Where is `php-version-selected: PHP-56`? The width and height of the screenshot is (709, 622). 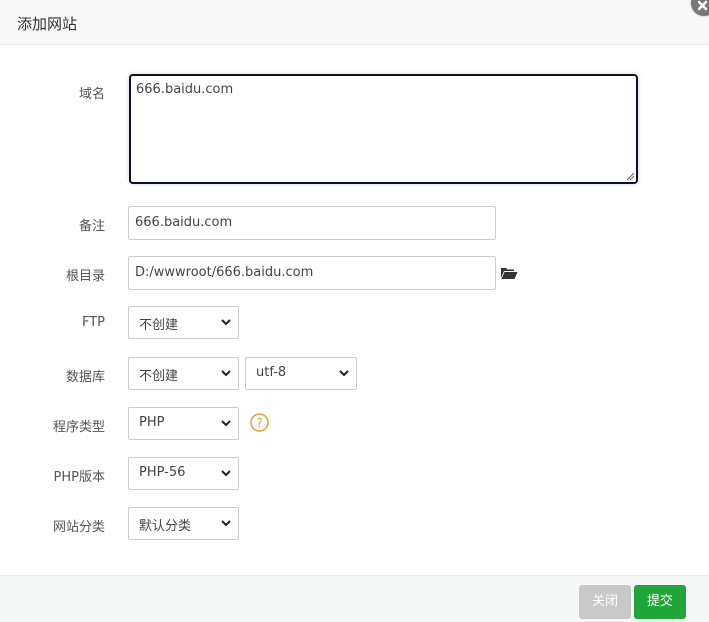
php-version-selected: PHP-56 is located at coordinates (162, 472).